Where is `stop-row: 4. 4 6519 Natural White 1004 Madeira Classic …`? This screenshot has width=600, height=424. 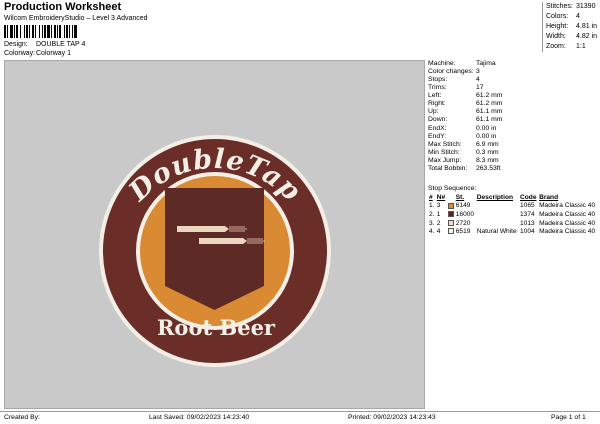
stop-row: 4. 4 6519 Natural White 1004 Madeira Classic … is located at coordinates (513, 232).